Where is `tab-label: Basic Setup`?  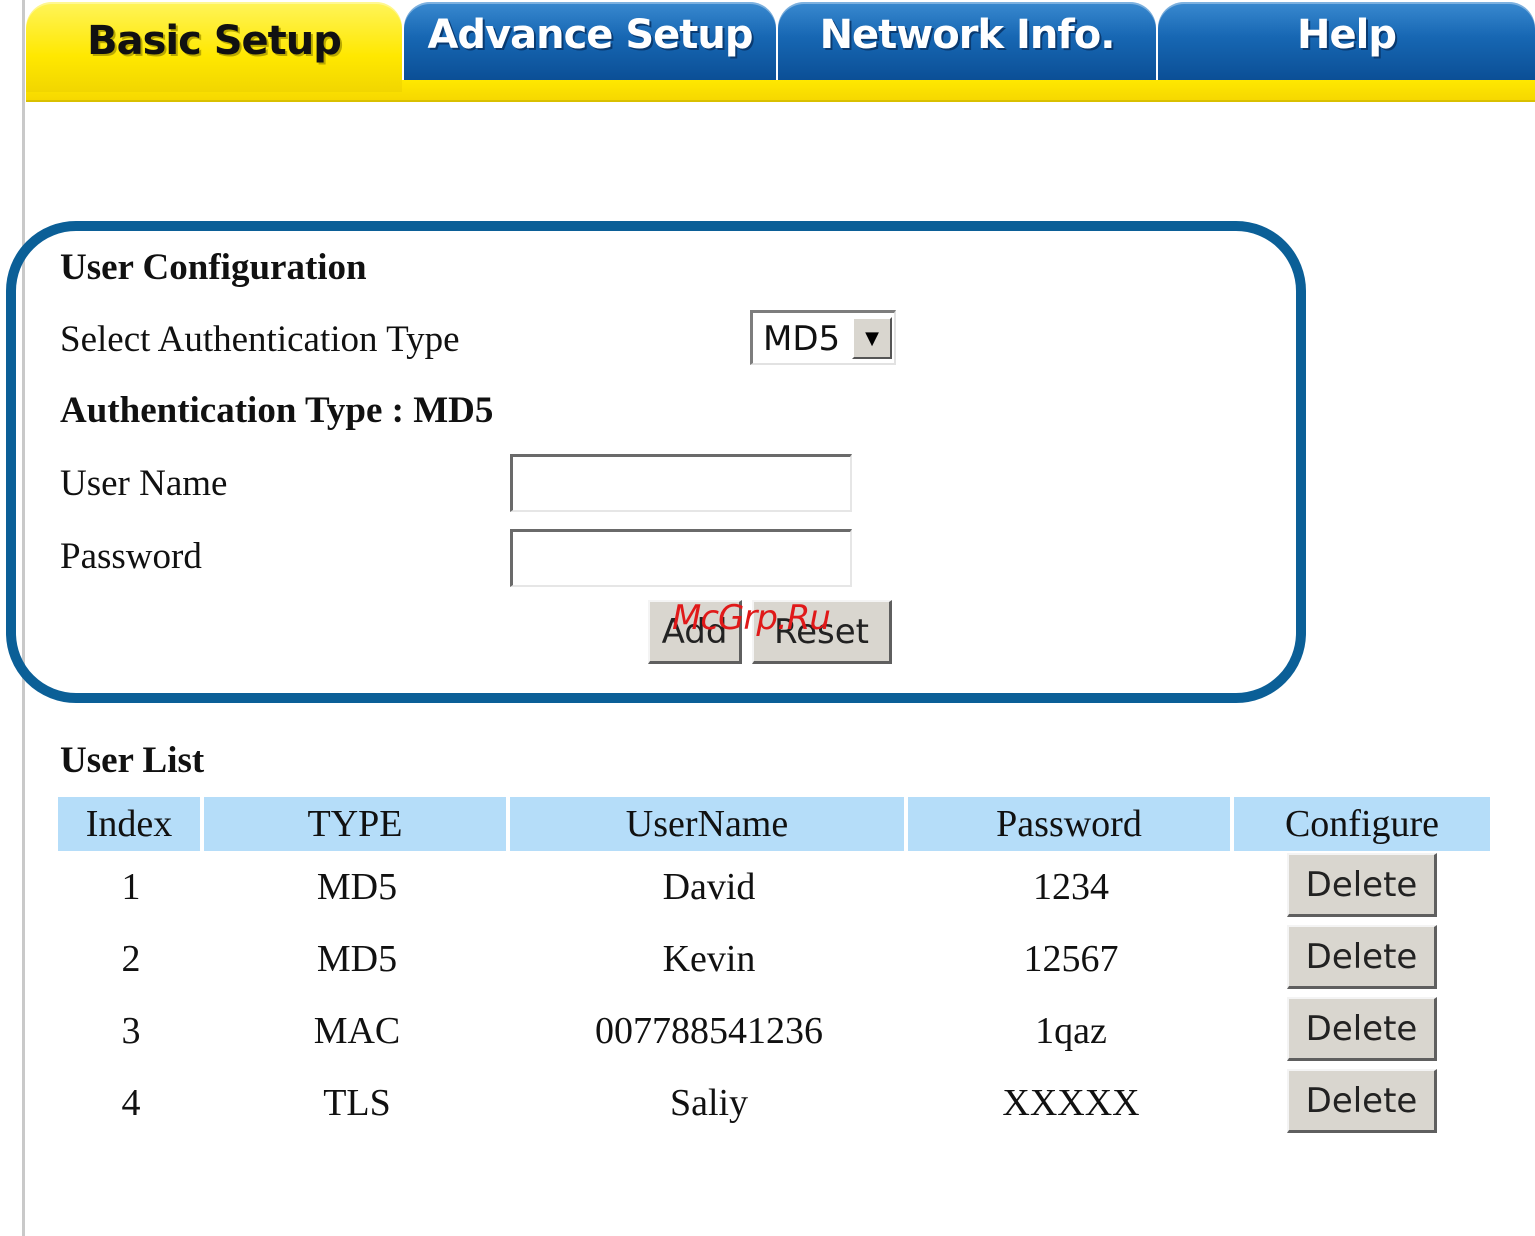 tab-label: Basic Setup is located at coordinates (214, 41).